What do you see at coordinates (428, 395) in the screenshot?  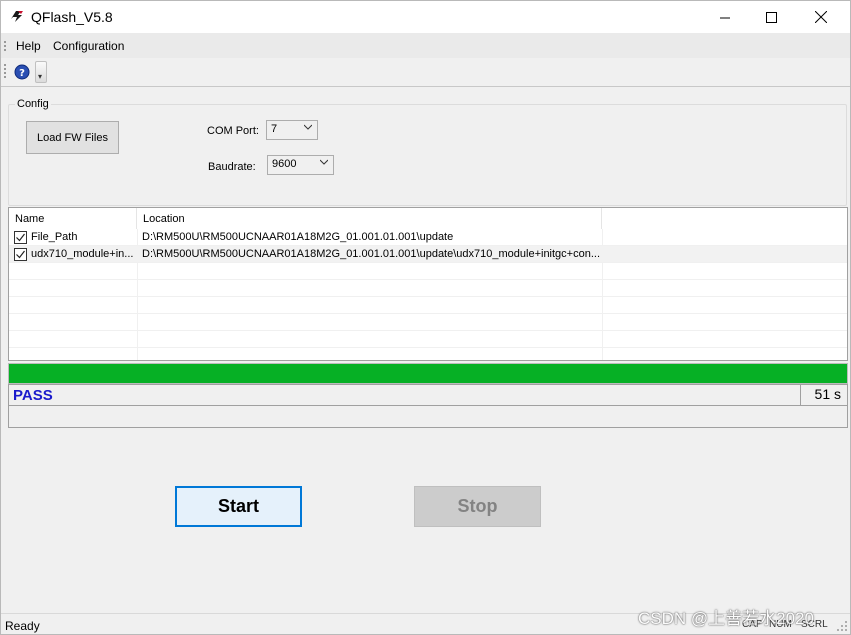 I see `result-row: PASS 51 s` at bounding box center [428, 395].